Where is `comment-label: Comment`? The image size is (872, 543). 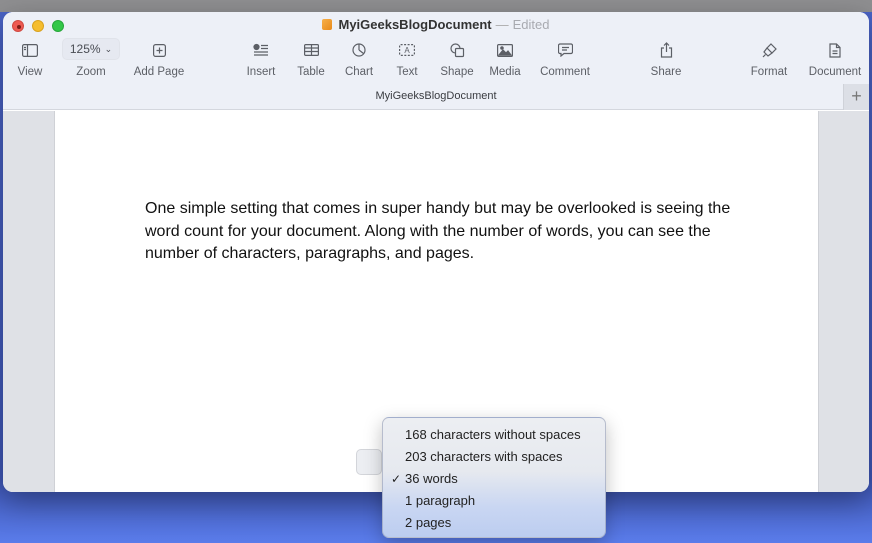 comment-label: Comment is located at coordinates (565, 72).